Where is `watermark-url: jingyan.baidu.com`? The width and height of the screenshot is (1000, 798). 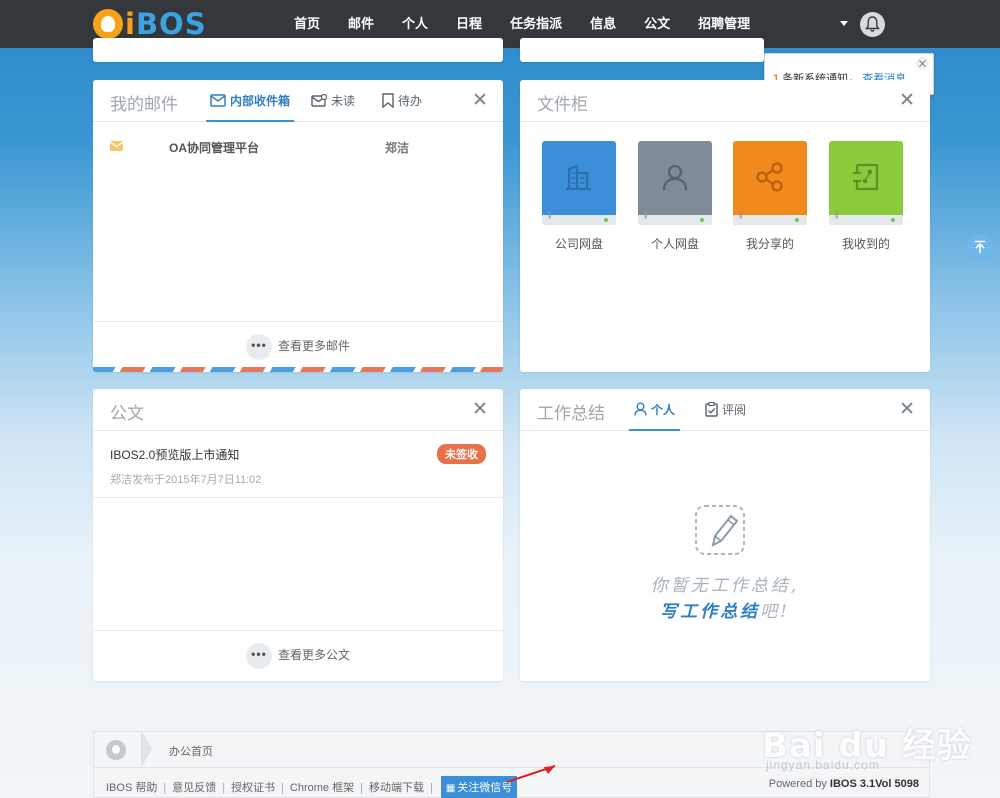
watermark-url: jingyan.baidu.com is located at coordinates (823, 765).